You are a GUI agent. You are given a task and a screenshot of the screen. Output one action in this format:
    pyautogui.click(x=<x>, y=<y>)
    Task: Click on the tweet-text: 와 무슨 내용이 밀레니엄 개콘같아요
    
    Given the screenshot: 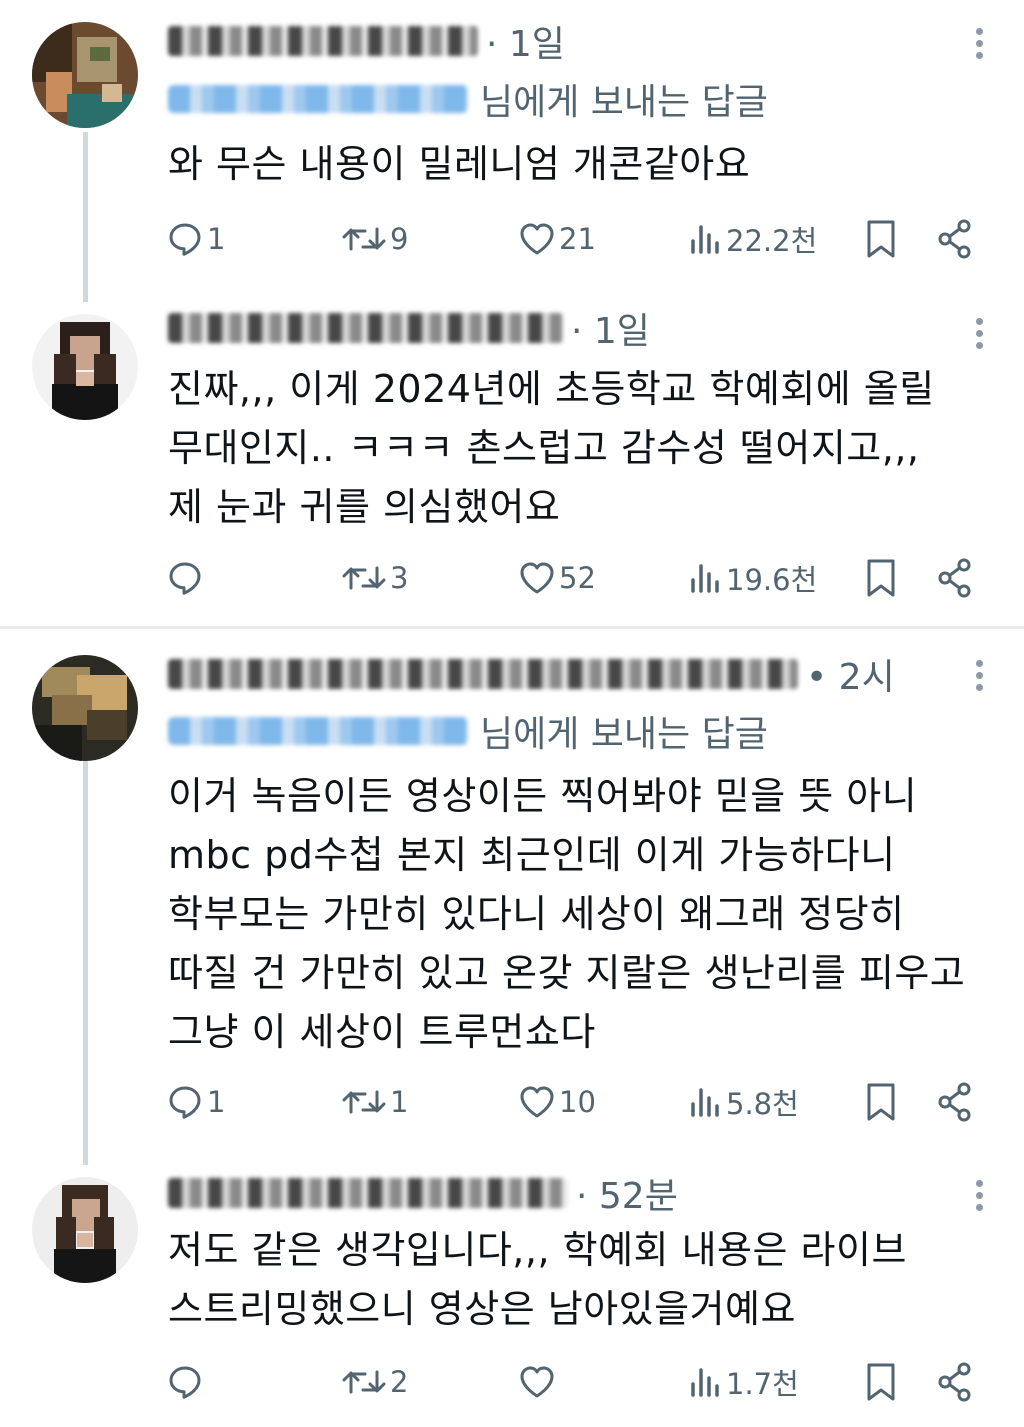 What is the action you would take?
    pyautogui.click(x=583, y=164)
    